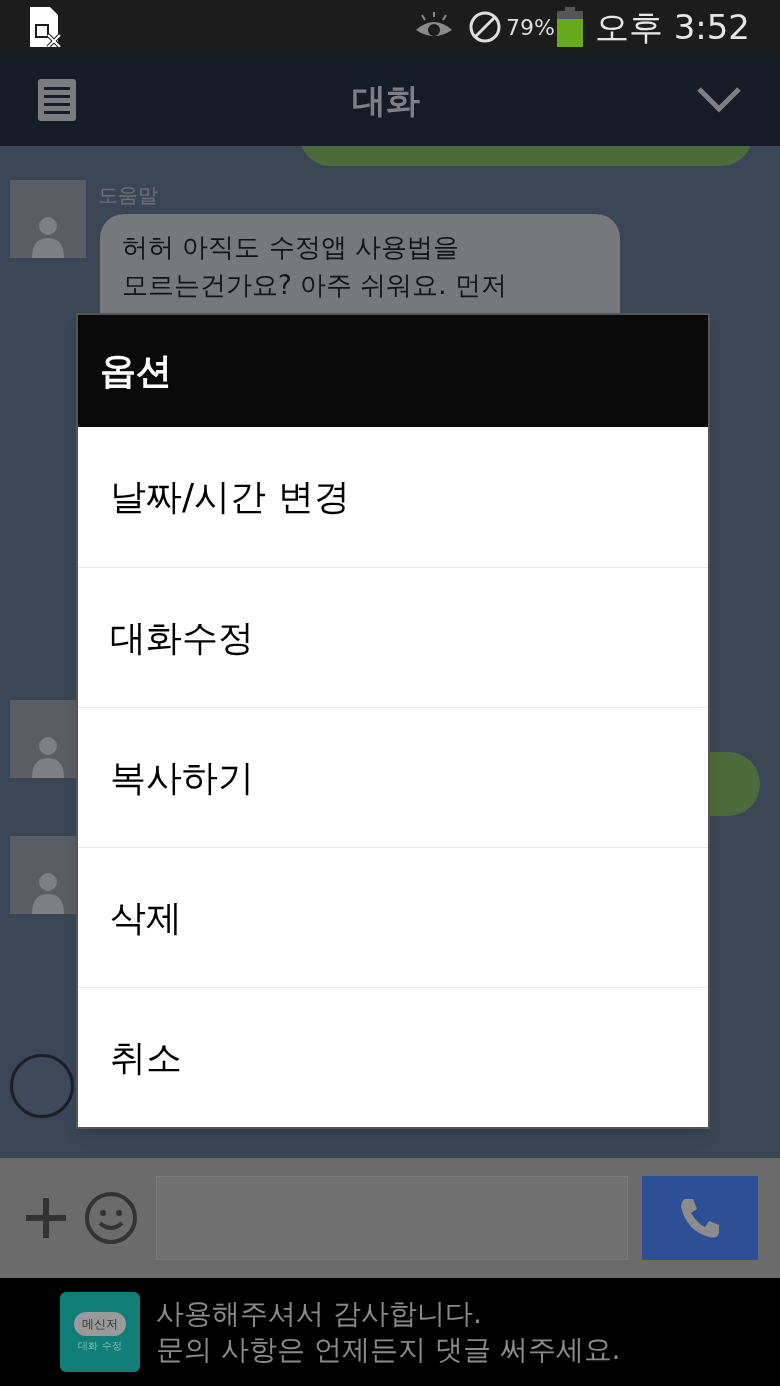  I want to click on screen-title: 대화, so click(386, 100).